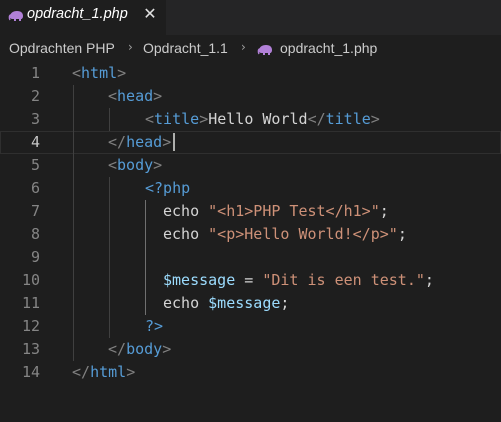 The height and width of the screenshot is (422, 501). Describe the element at coordinates (250, 17) in the screenshot. I see `tab-bar: opdracht_1.php ✕` at that location.